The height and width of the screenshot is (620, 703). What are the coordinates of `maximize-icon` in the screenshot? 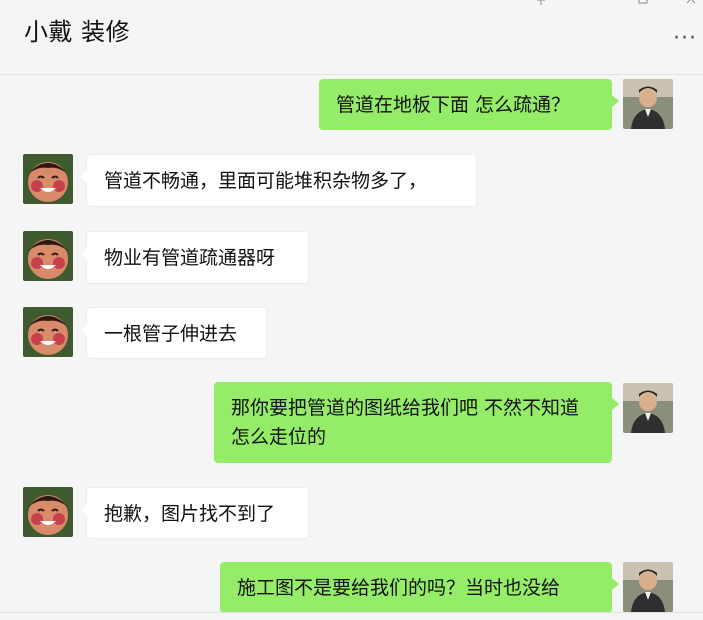 It's located at (643, 6).